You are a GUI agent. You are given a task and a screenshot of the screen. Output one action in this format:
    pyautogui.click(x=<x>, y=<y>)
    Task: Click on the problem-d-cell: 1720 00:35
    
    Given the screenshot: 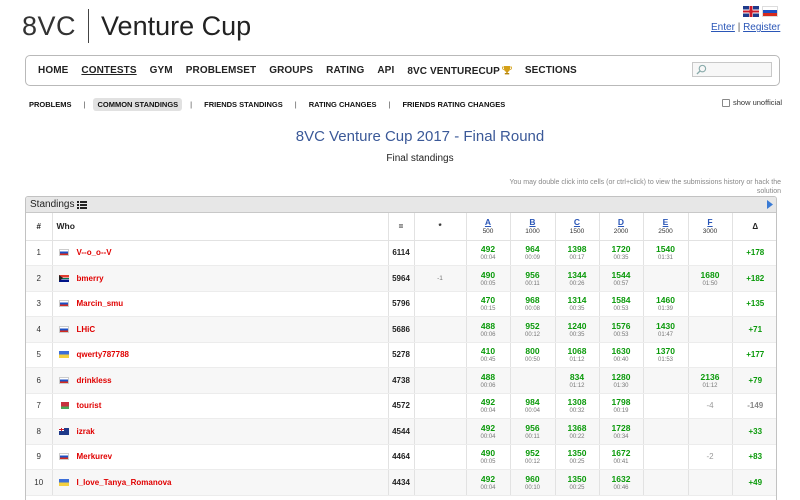 What is the action you would take?
    pyautogui.click(x=621, y=253)
    